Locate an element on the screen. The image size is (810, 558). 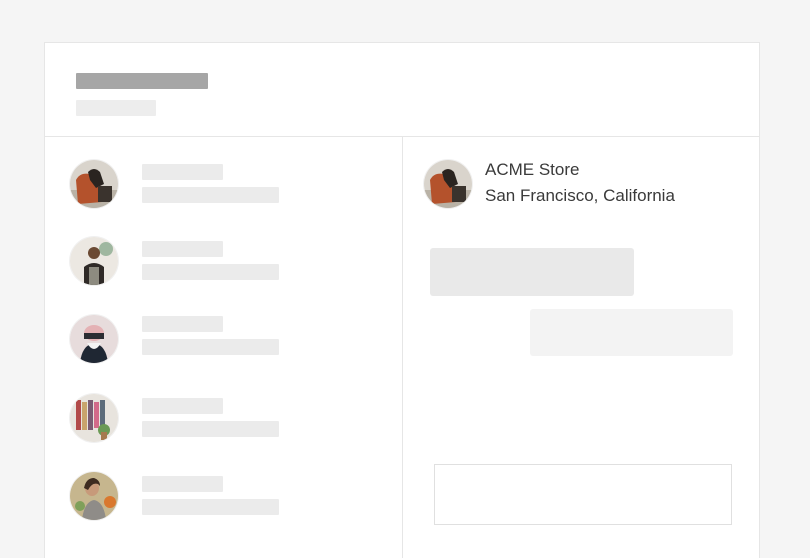
masked-person-avatar is located at coordinates (94, 339).